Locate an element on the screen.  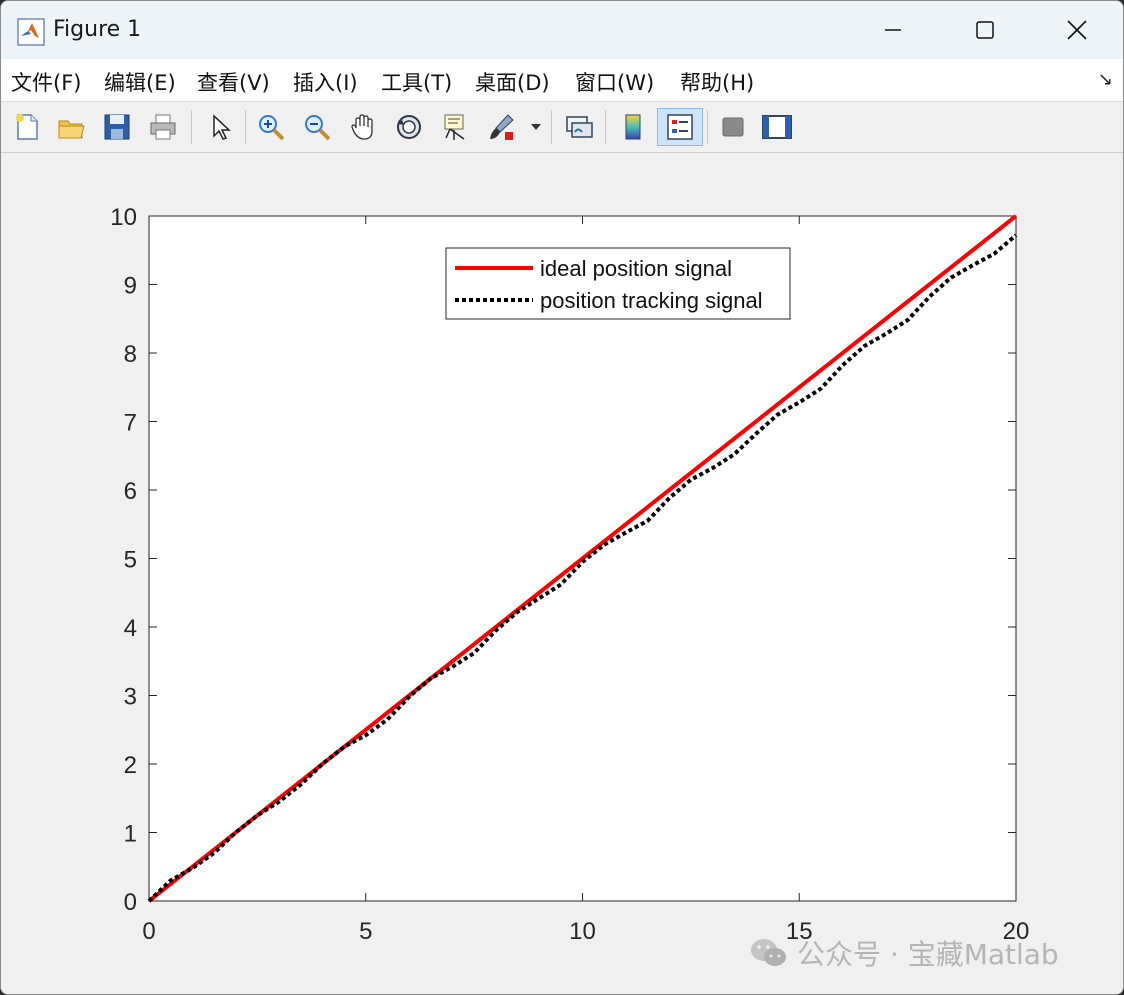
new-figure-icon is located at coordinates (27, 127).